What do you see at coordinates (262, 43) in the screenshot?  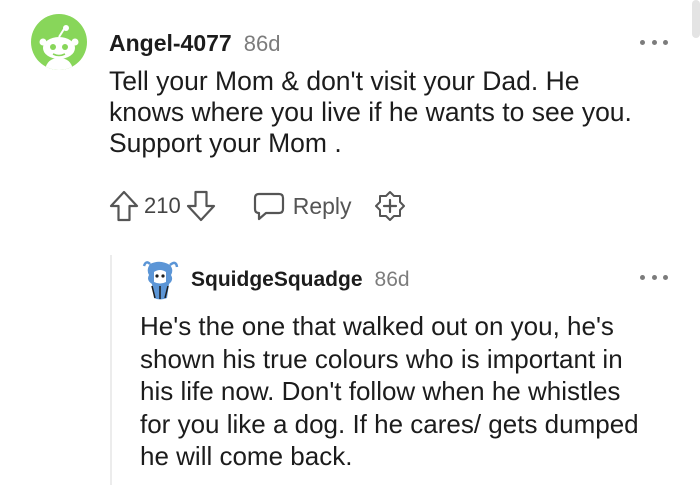 I see `comment-age: 86d` at bounding box center [262, 43].